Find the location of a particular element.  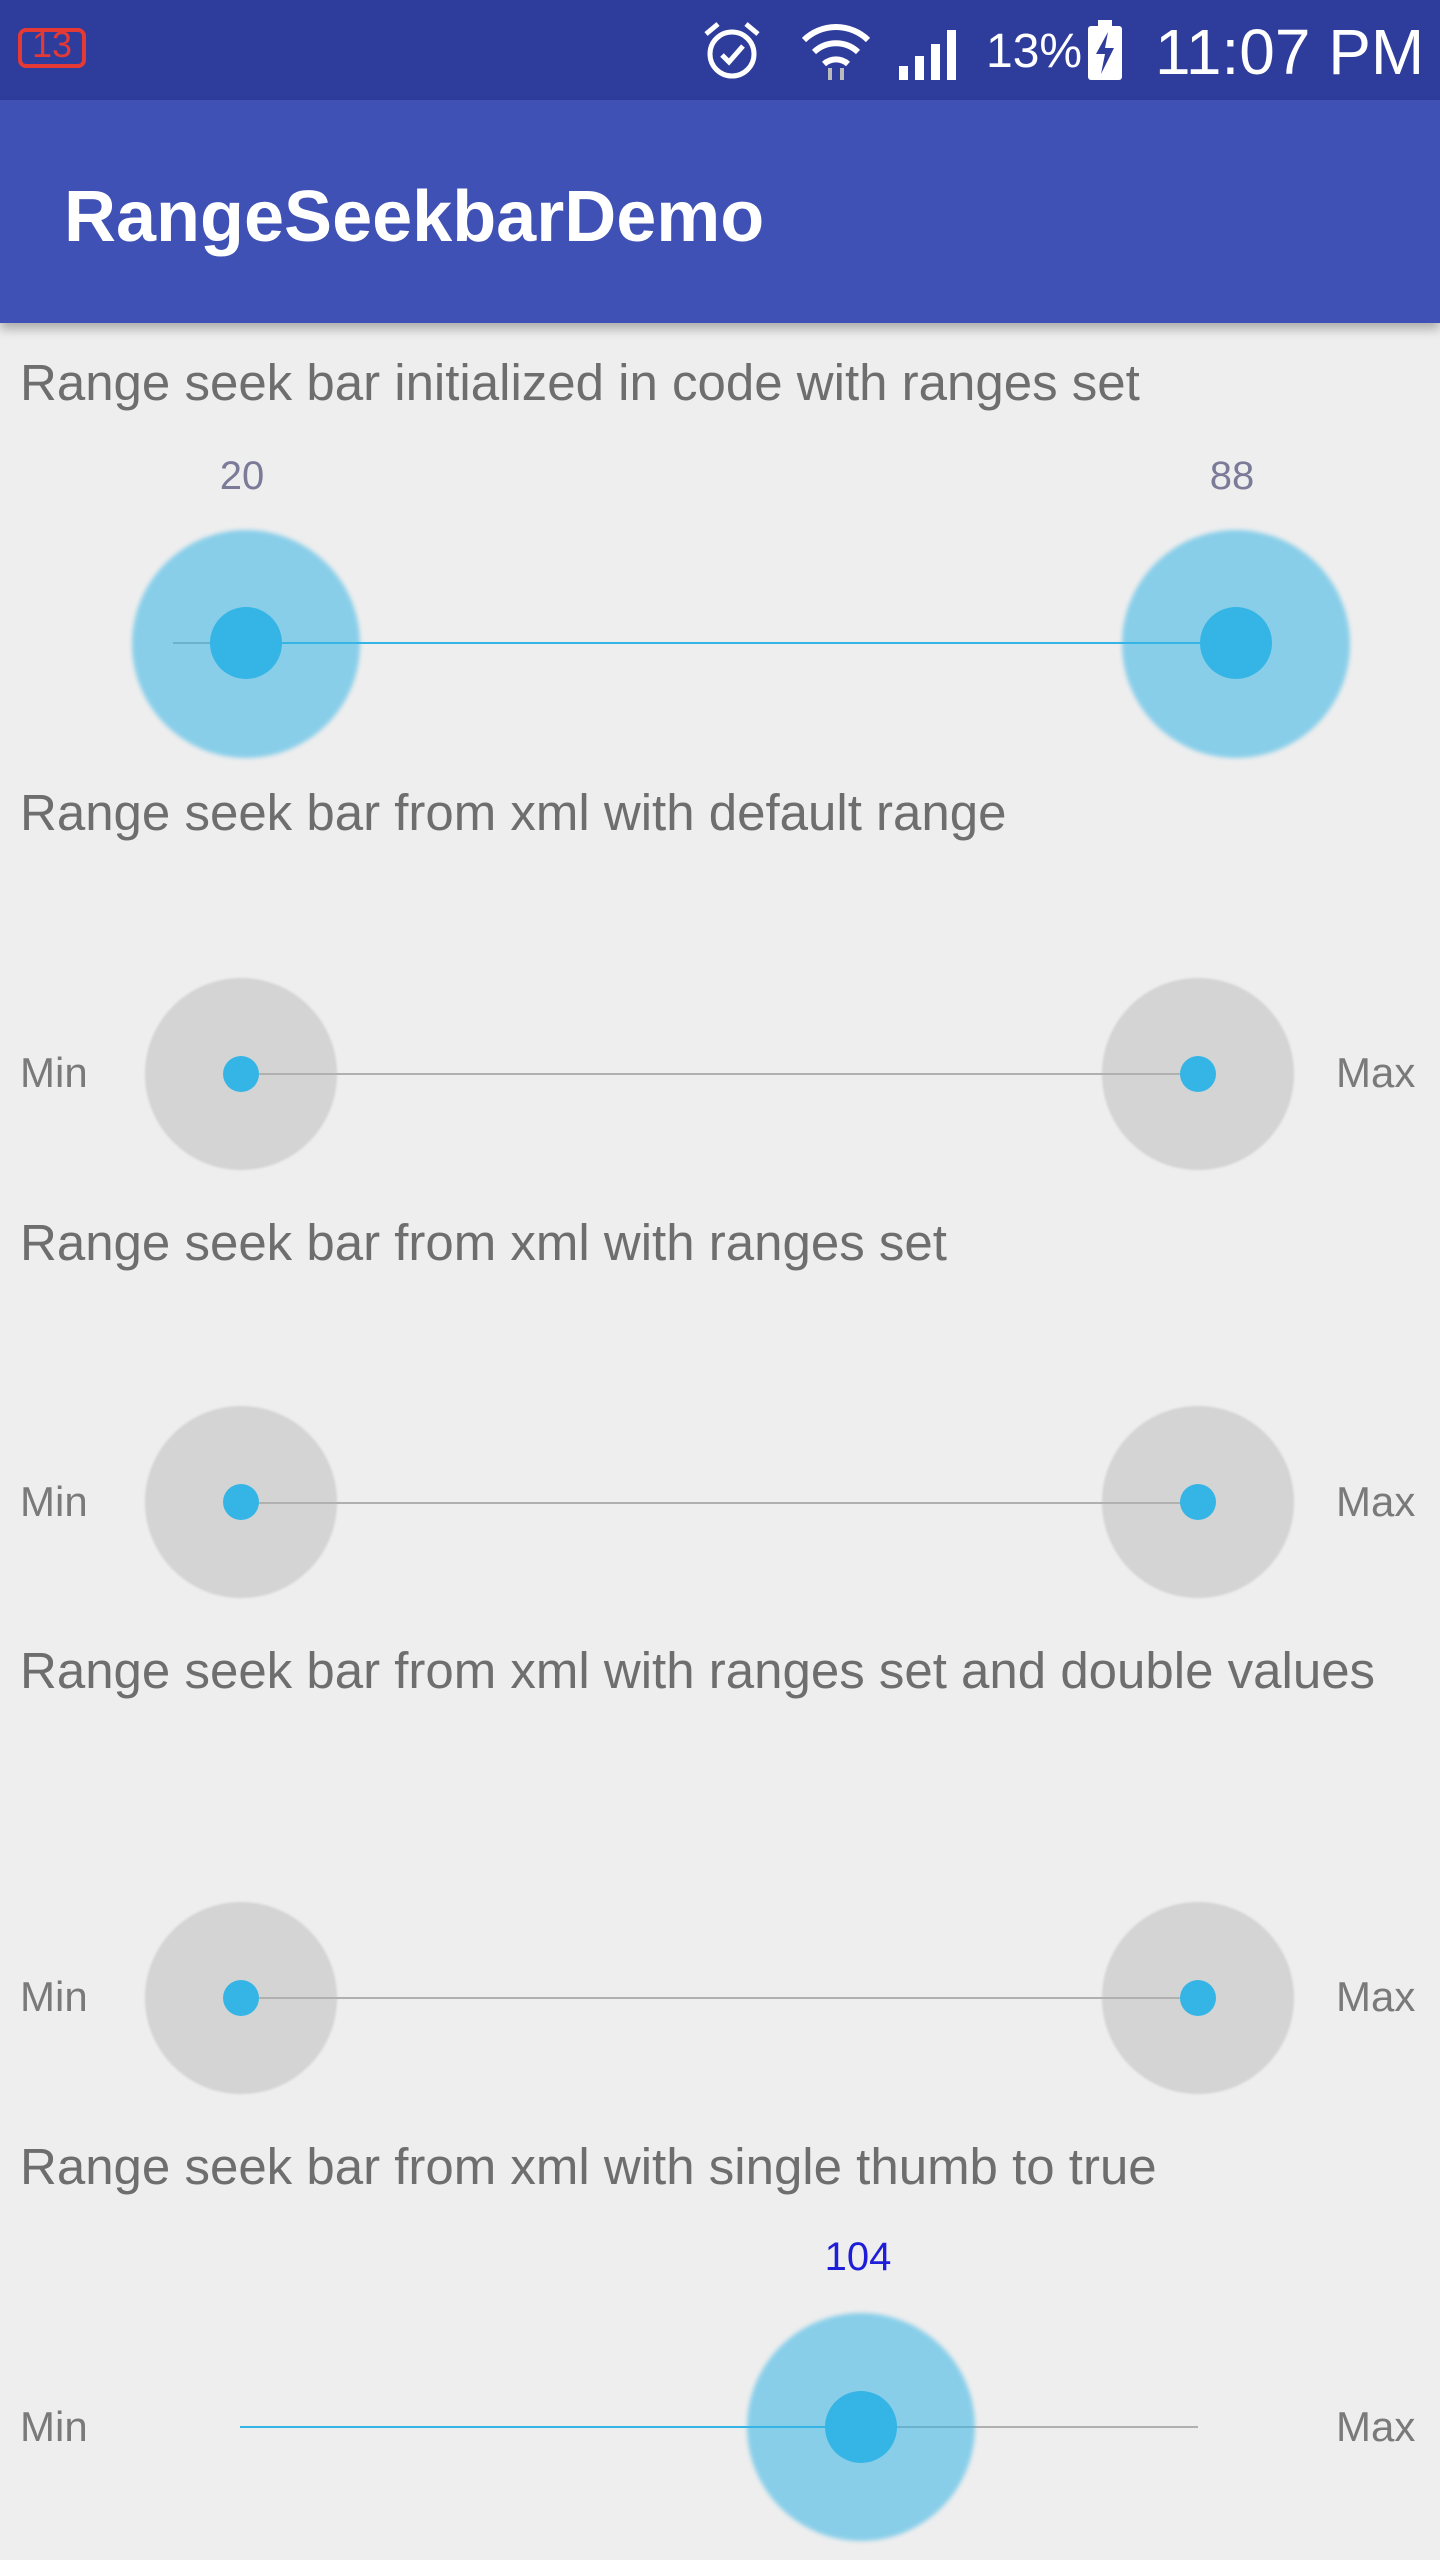

alarm-icon is located at coordinates (732, 50).